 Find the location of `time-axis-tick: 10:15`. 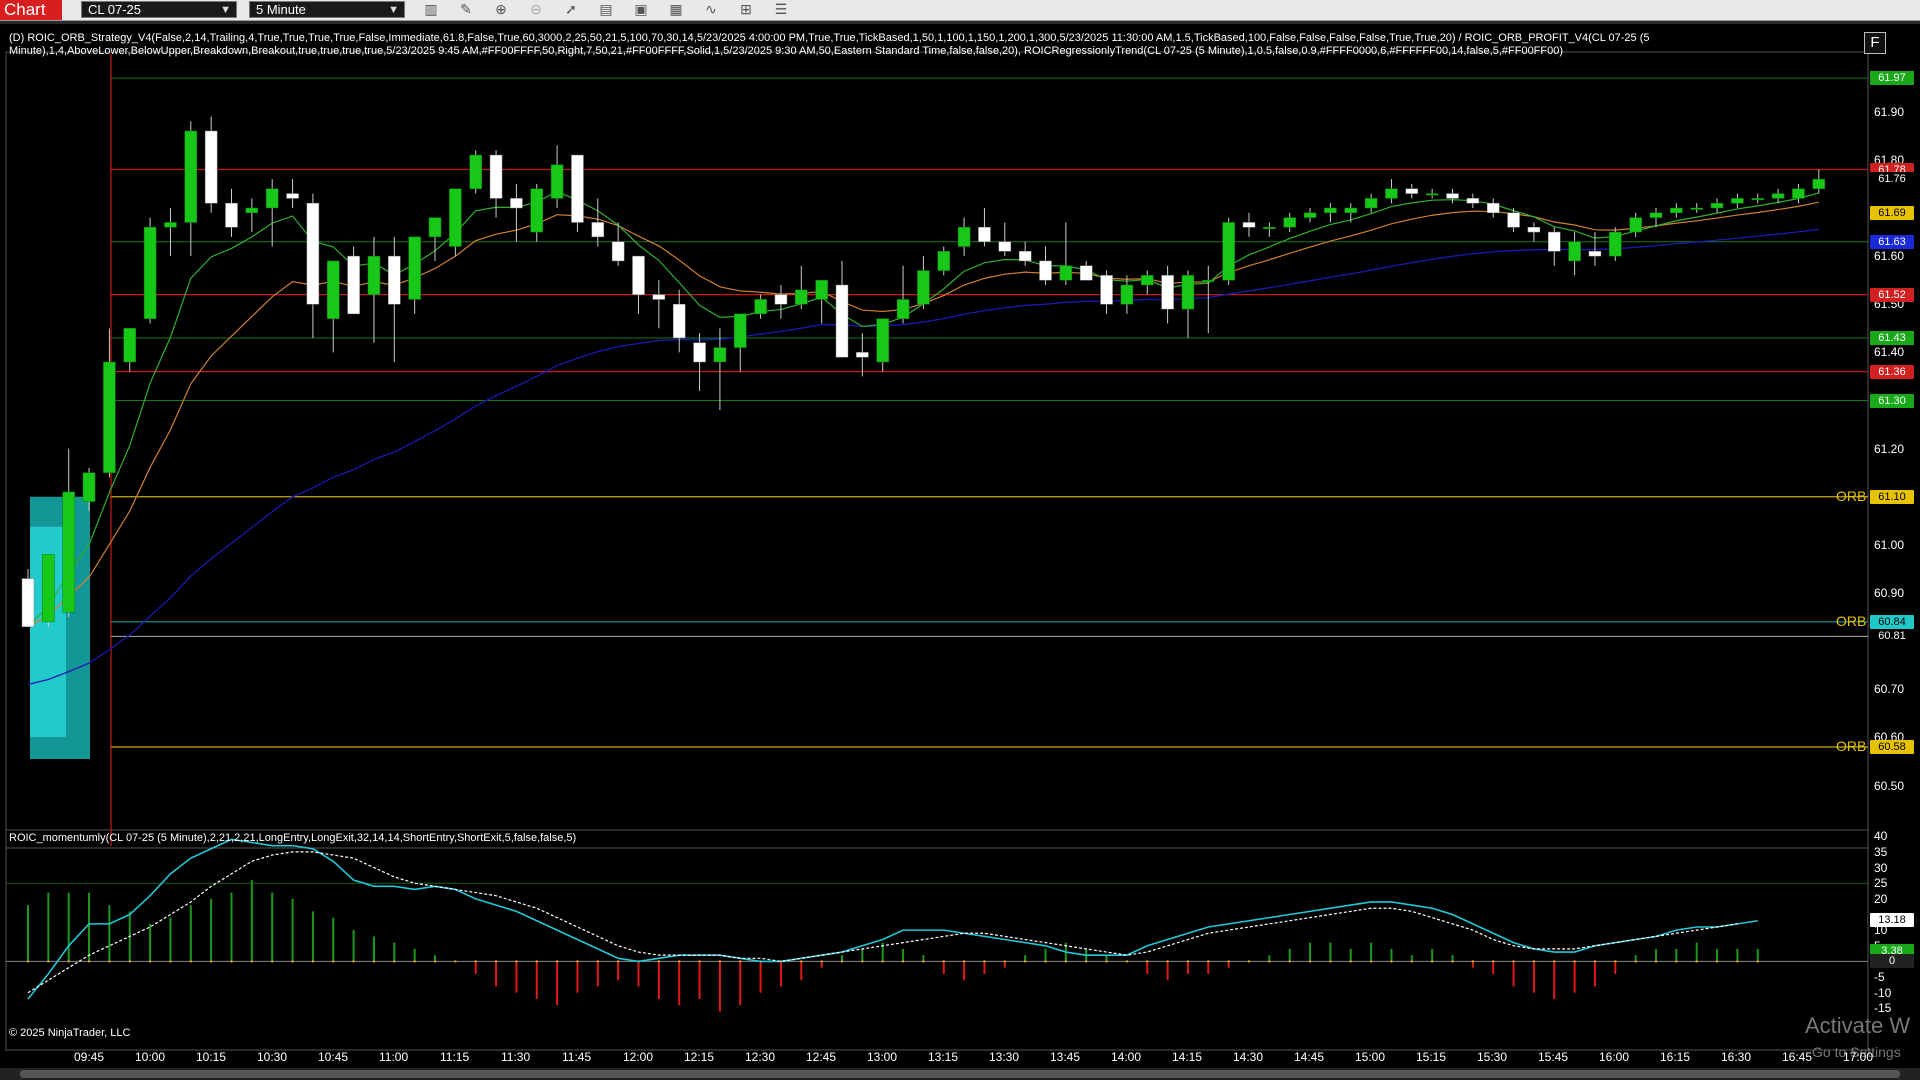

time-axis-tick: 10:15 is located at coordinates (211, 1057).